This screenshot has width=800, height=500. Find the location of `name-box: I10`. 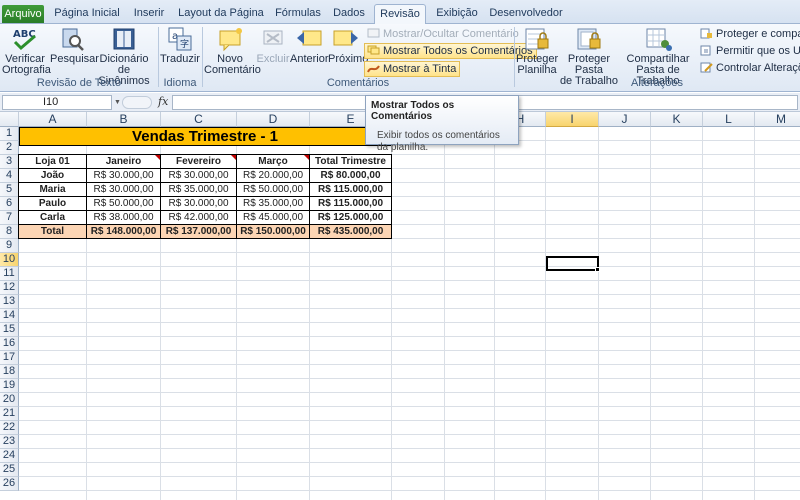

name-box: I10 is located at coordinates (57, 102).